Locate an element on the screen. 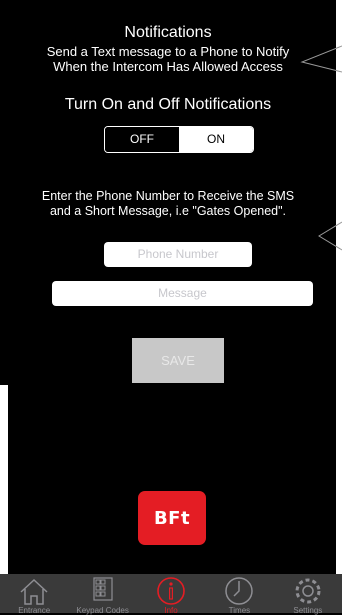 This screenshot has width=342, height=615. toggle-heading: Turn On and Off Notifications is located at coordinates (168, 104).